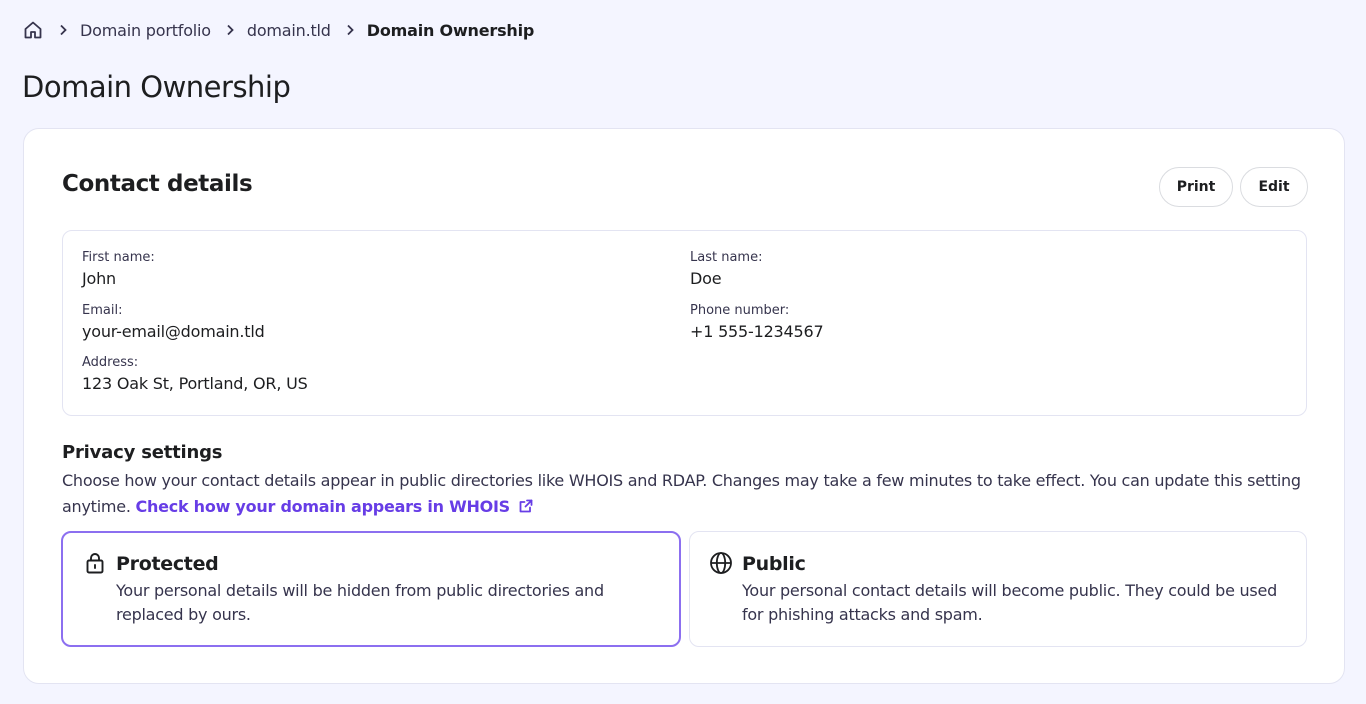  I want to click on address-field: Address: 123 Oak St, Portland, OR, US, so click(195, 375).